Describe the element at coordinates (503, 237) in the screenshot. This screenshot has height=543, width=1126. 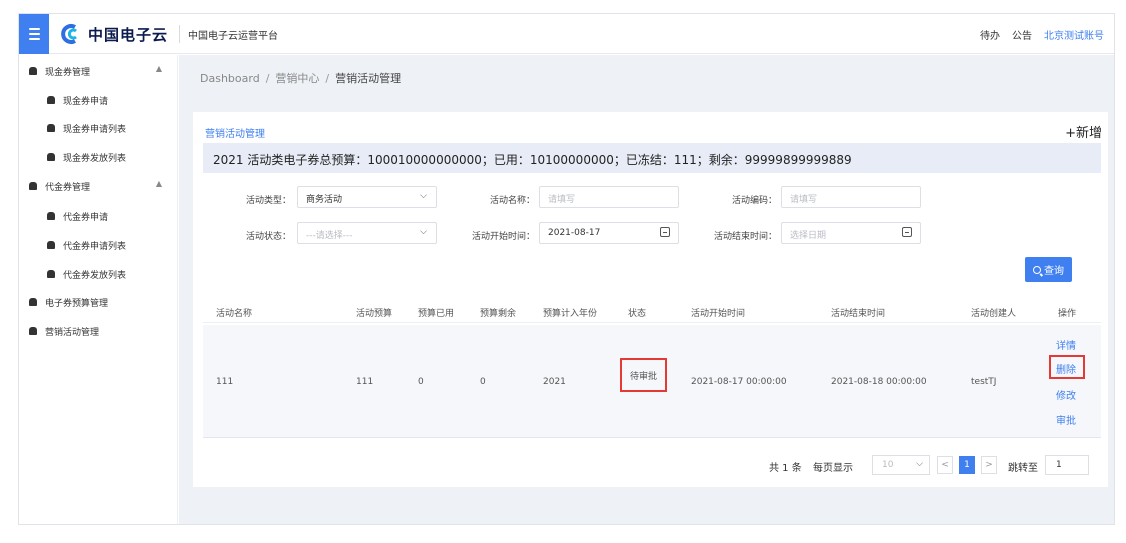
I see `start-time-label: 活动开始时间：` at that location.